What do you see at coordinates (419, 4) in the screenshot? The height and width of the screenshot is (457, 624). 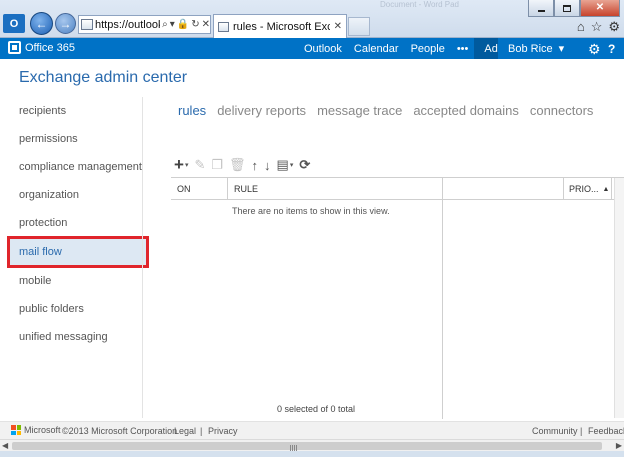 I see `background-window-title: Document - Word Pad` at bounding box center [419, 4].